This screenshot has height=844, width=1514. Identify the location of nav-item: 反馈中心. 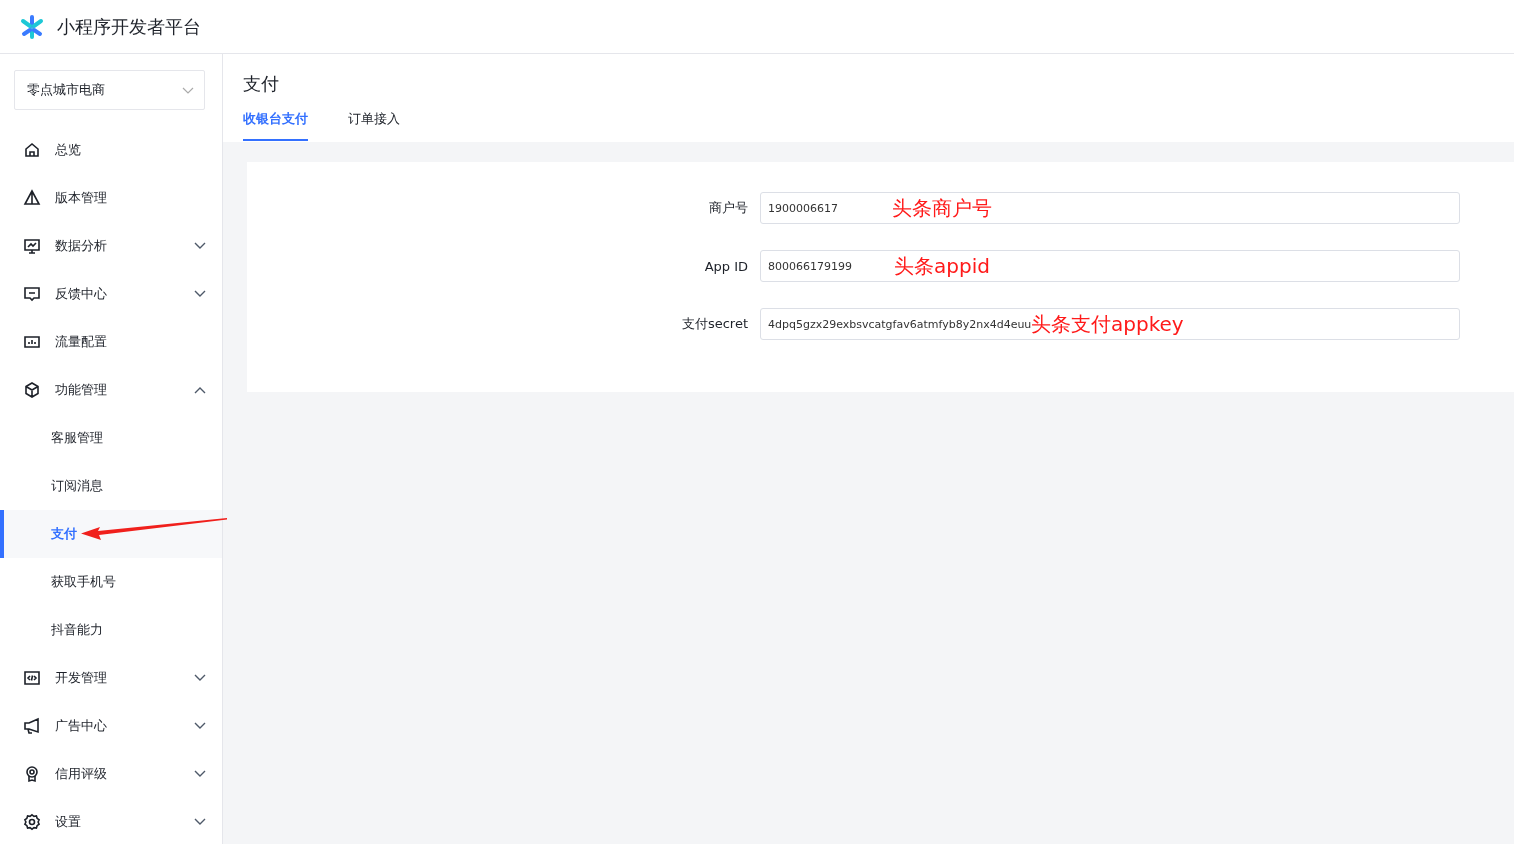
(111, 294).